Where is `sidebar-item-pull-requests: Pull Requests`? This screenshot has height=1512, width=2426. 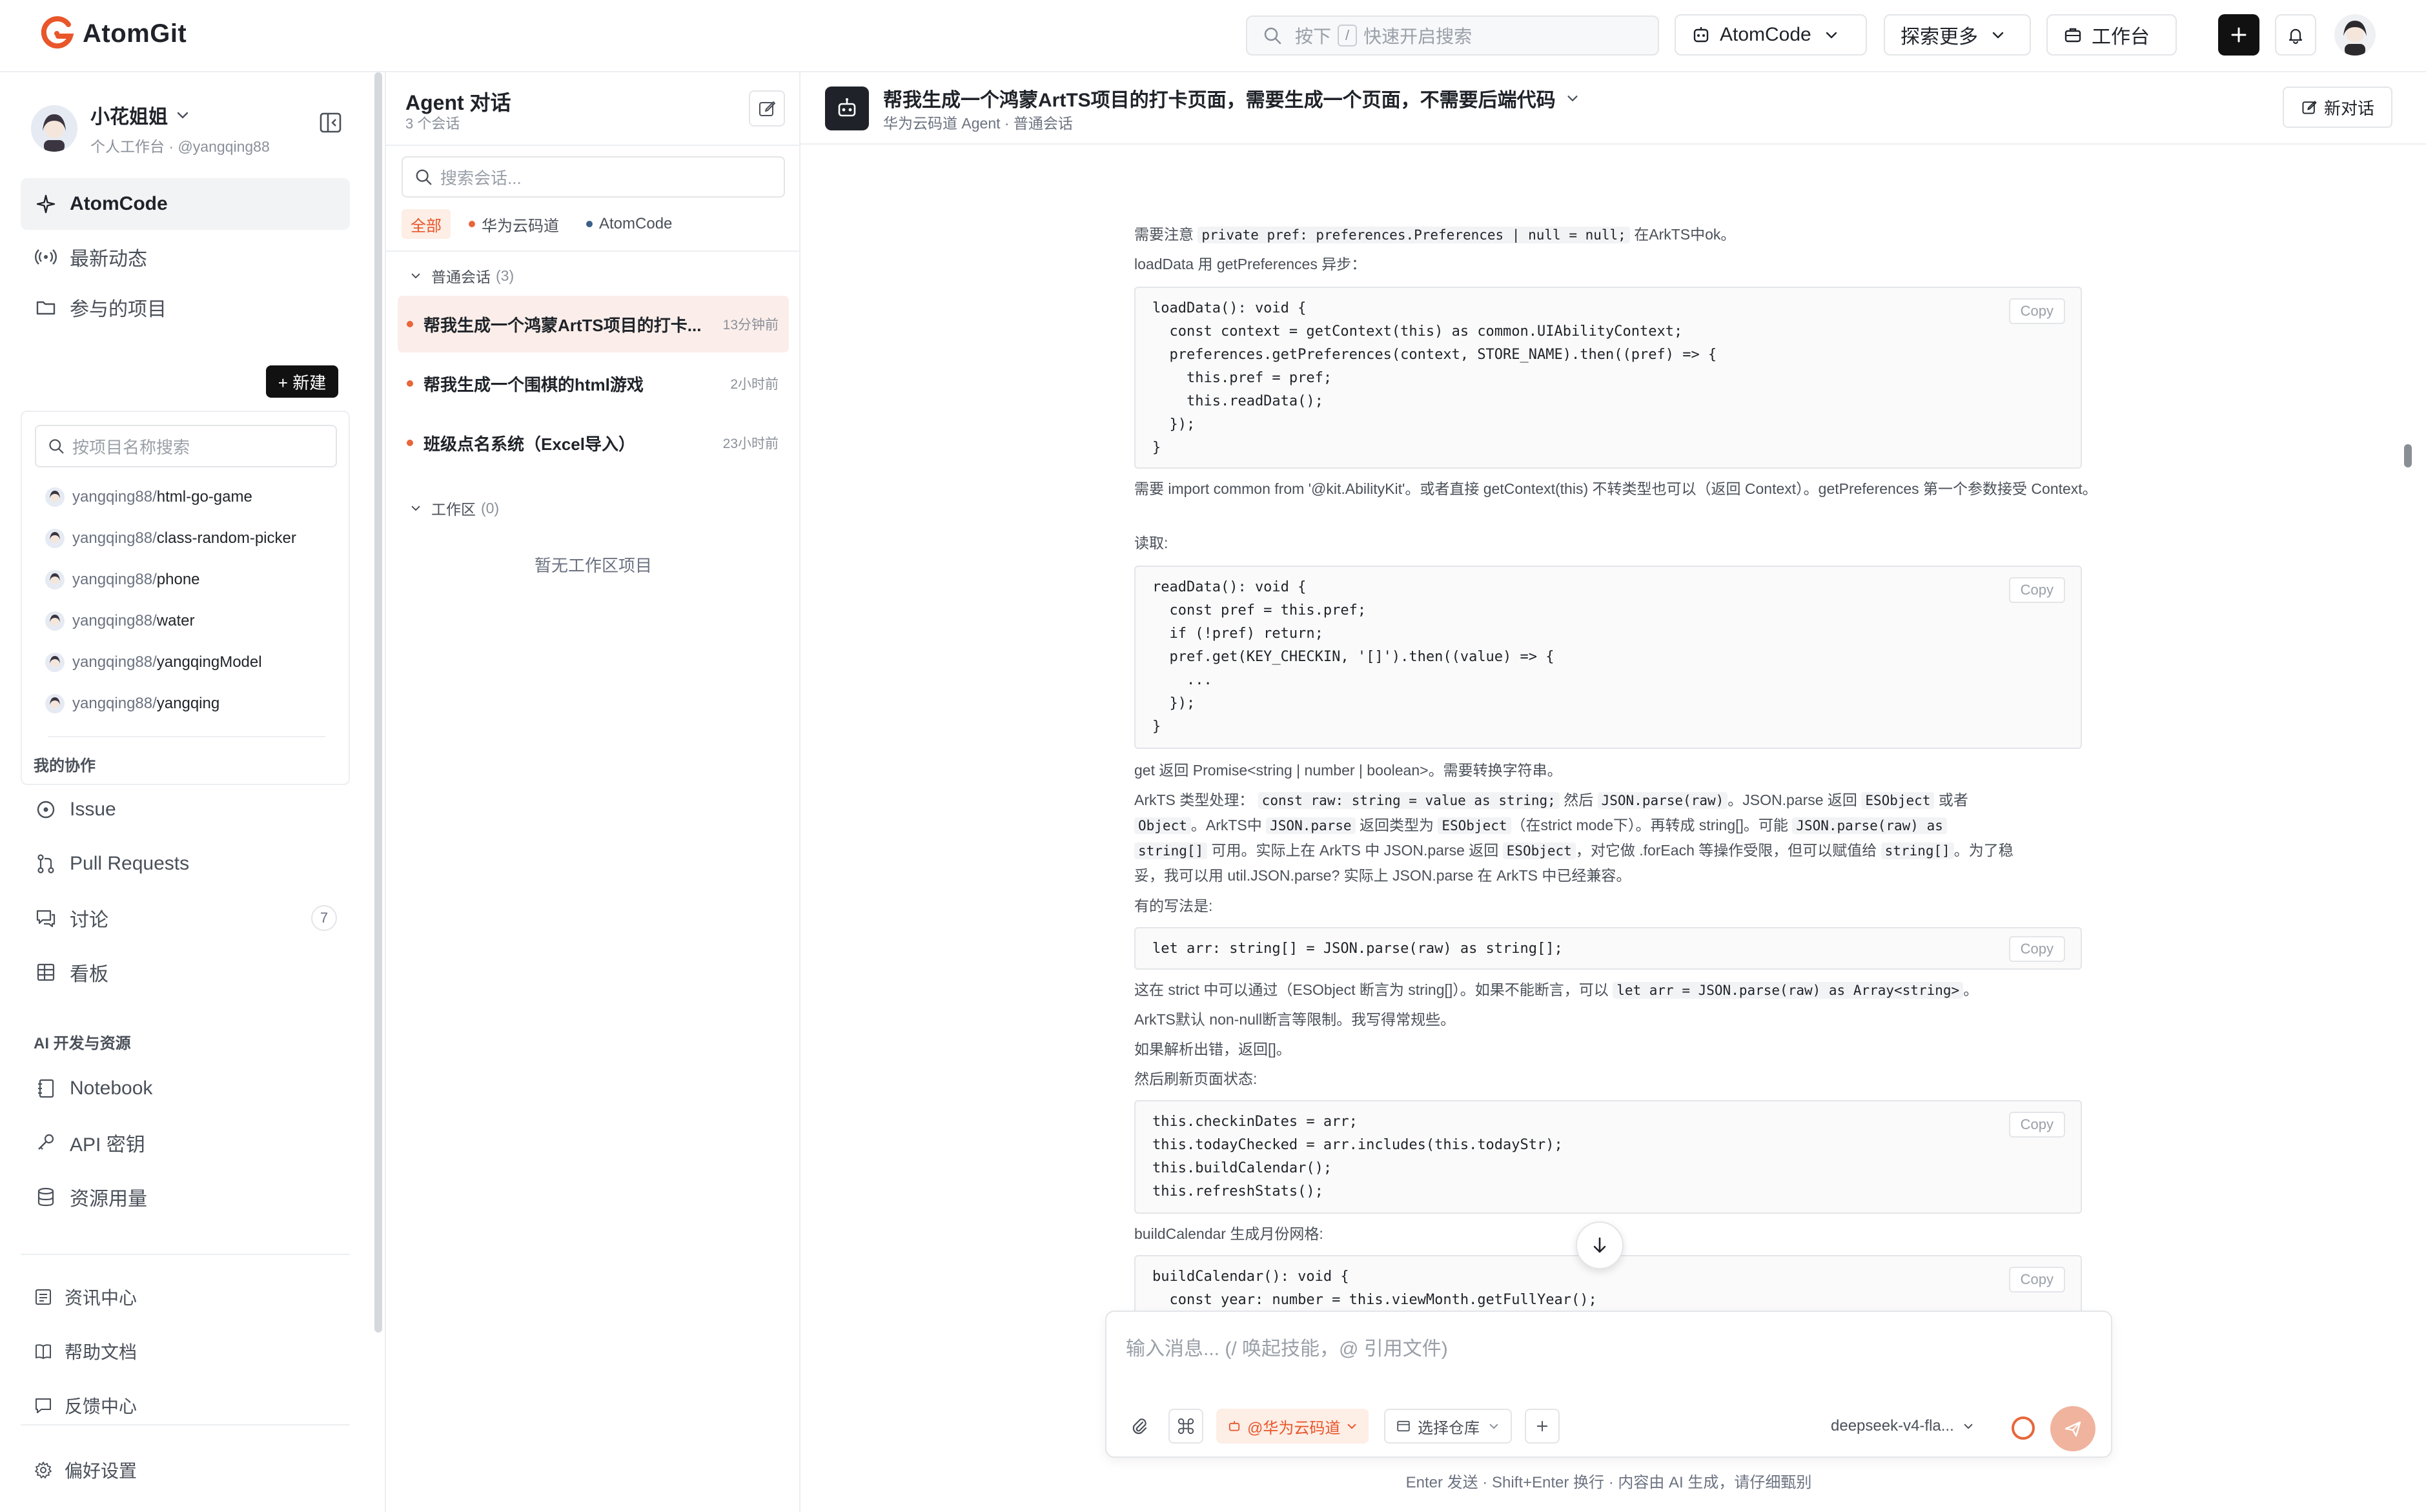 sidebar-item-pull-requests: Pull Requests is located at coordinates (186, 864).